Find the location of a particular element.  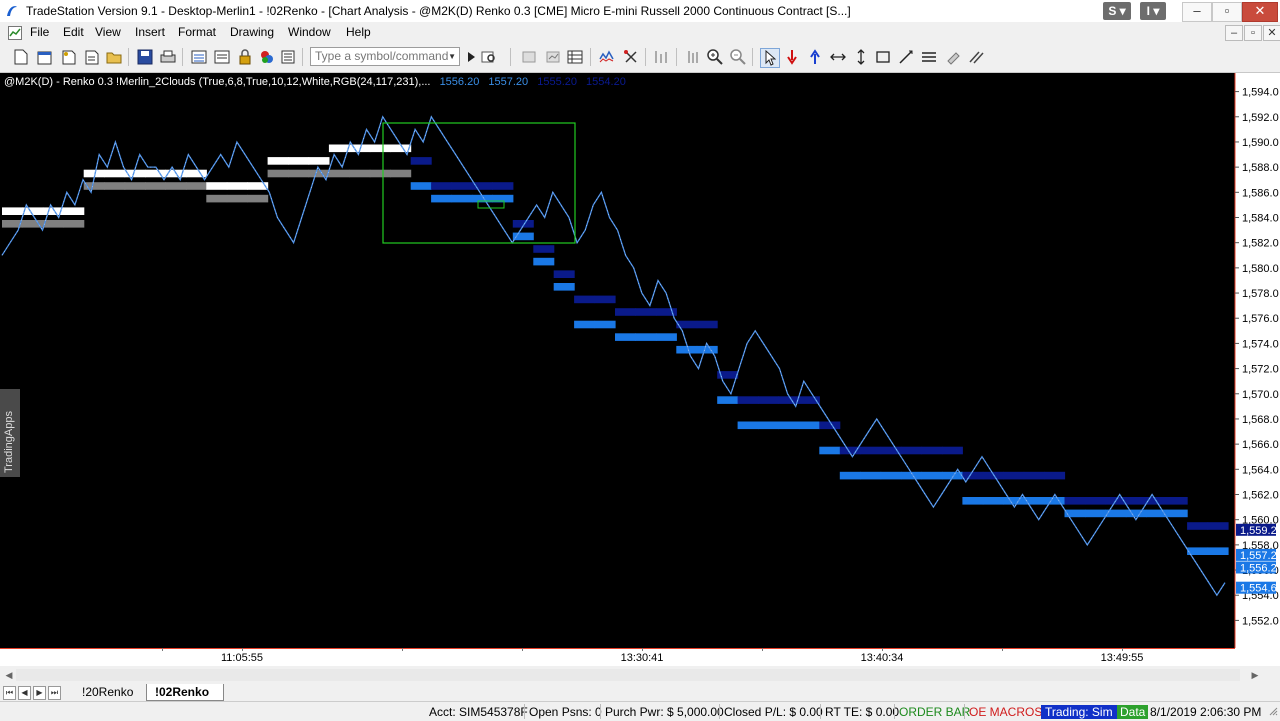

trendline-tool-icon is located at coordinates (906, 57).